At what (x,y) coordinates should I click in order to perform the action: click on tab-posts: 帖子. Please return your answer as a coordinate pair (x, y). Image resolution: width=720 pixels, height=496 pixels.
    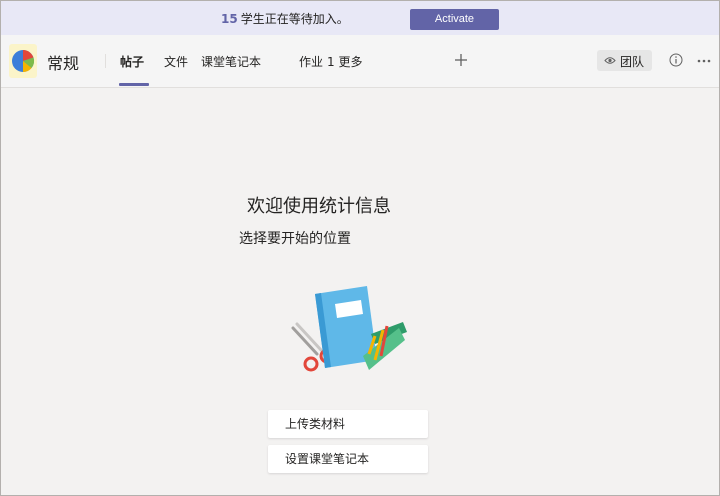
    Looking at the image, I should click on (132, 61).